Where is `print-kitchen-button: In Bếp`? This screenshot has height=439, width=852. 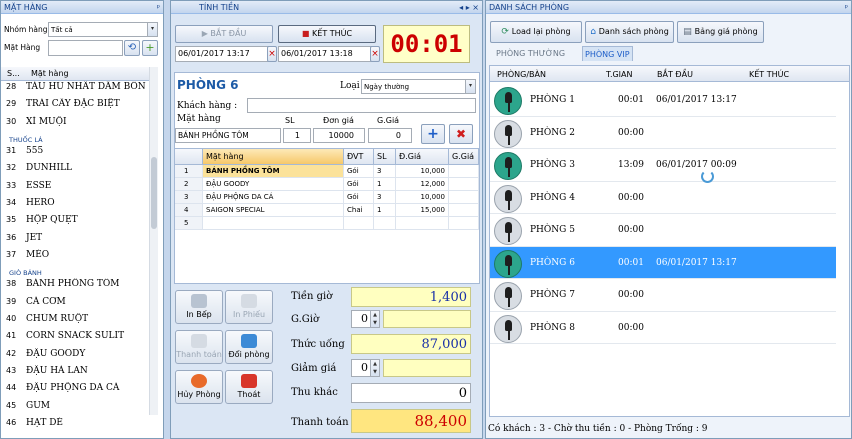 print-kitchen-button: In Bếp is located at coordinates (199, 307).